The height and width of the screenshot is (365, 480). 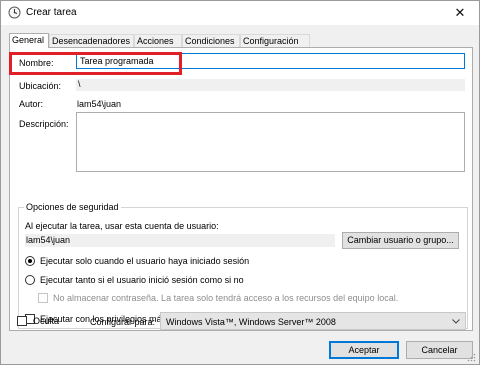 What do you see at coordinates (270, 85) in the screenshot?
I see `location-field: \` at bounding box center [270, 85].